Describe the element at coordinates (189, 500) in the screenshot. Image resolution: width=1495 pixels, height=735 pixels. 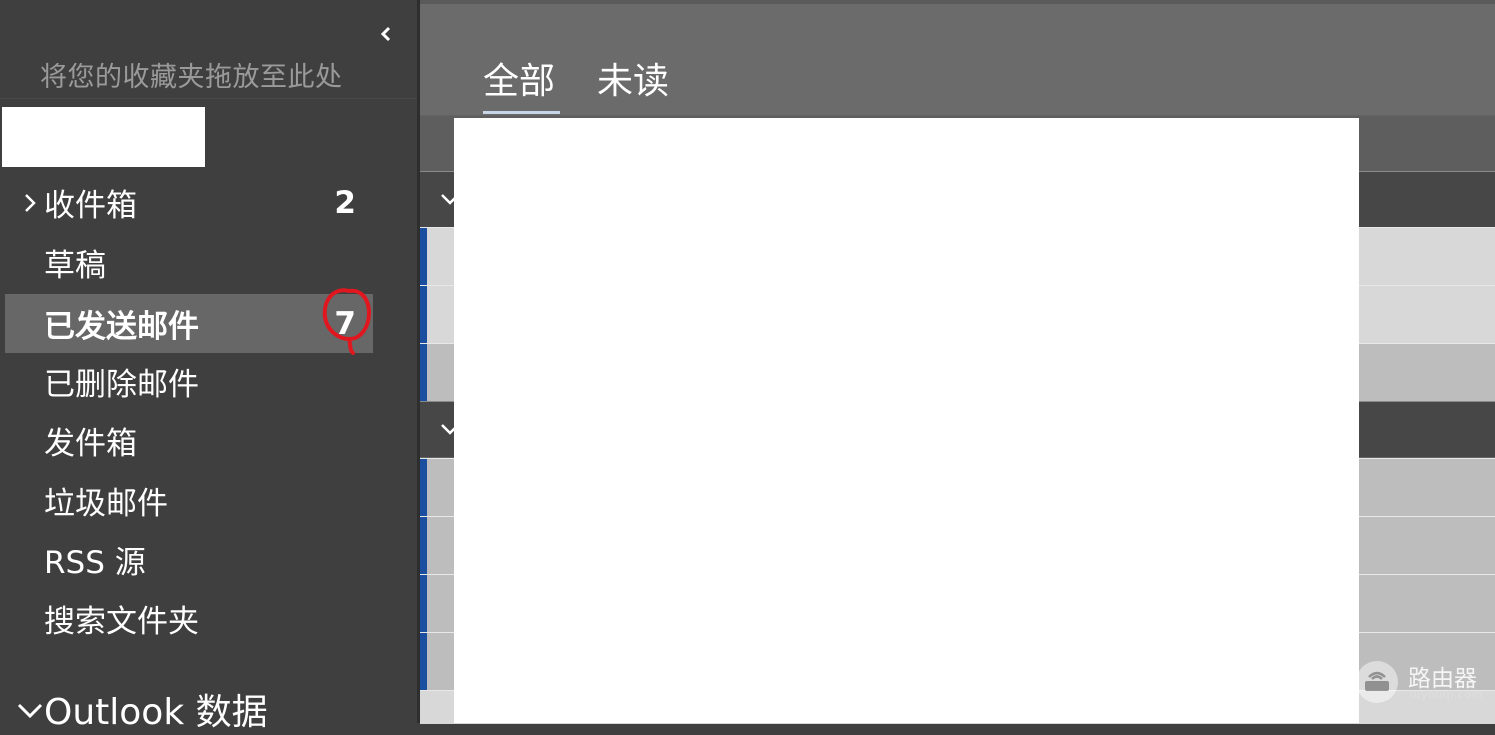
I see `folder-junk: 垃圾邮件` at that location.